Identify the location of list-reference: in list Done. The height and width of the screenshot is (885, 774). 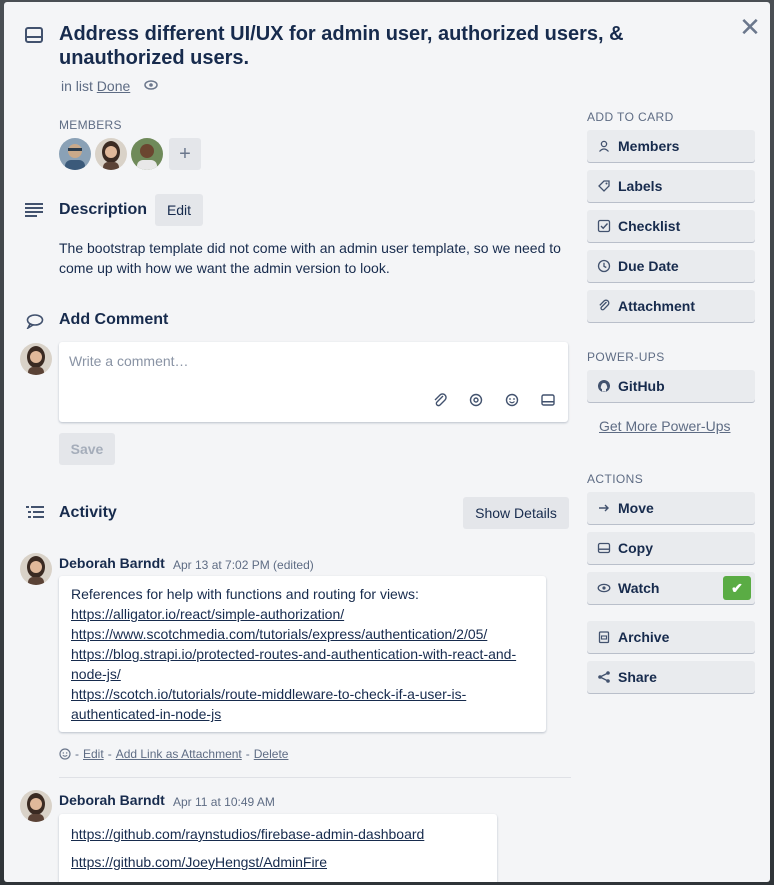
(95, 86).